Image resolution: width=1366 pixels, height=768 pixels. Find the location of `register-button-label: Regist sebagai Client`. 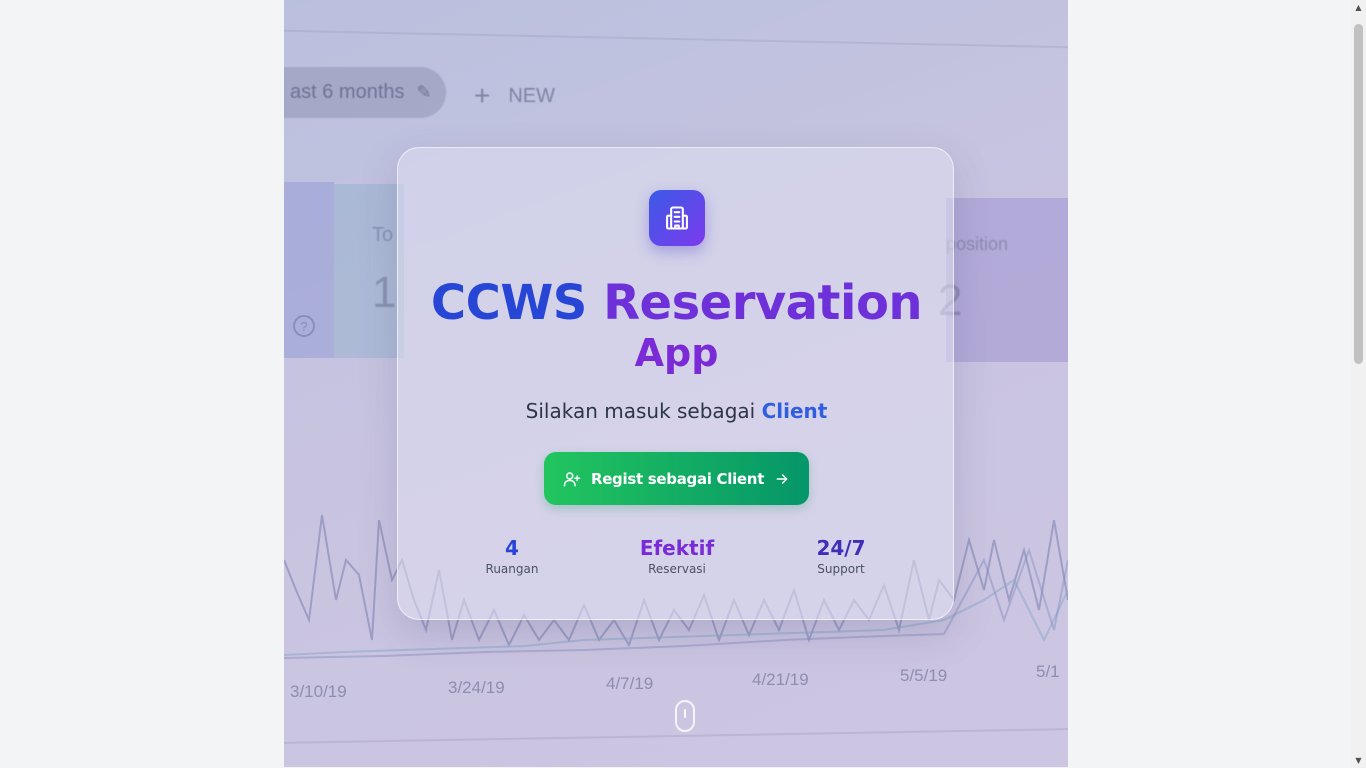

register-button-label: Regist sebagai Client is located at coordinates (677, 478).